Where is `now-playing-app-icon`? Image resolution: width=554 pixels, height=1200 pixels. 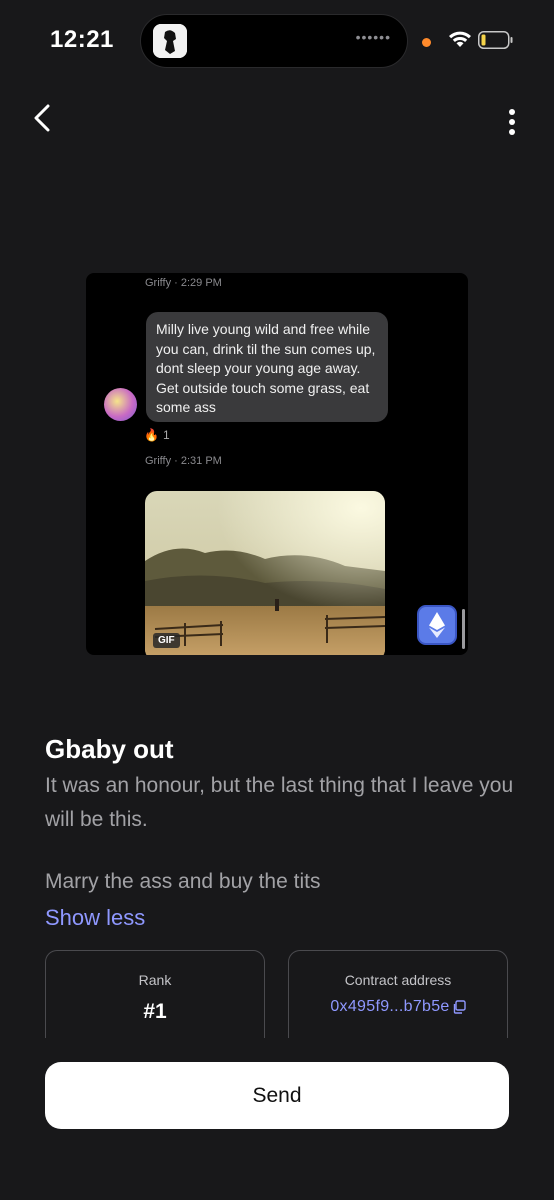 now-playing-app-icon is located at coordinates (170, 41).